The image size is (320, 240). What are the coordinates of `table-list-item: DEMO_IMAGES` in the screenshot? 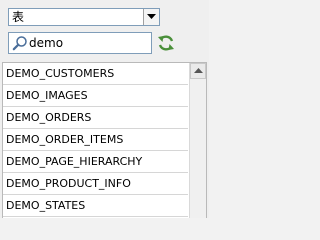 It's located at (95, 96).